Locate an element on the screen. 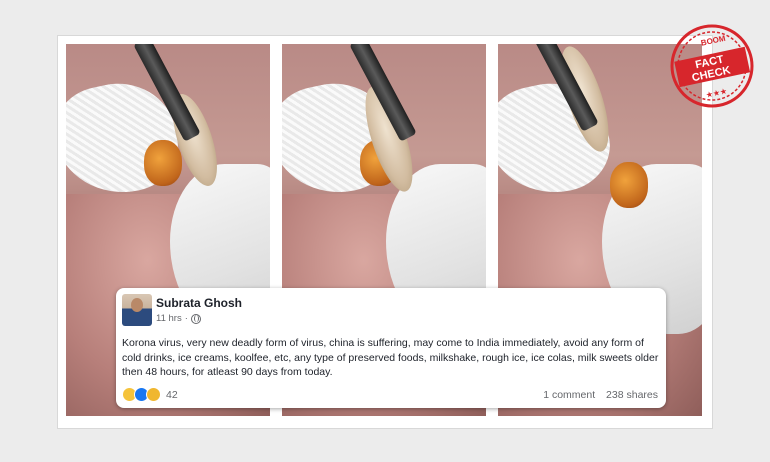 The image size is (770, 462). engagement-summary: 1 comment 238 shares is located at coordinates (600, 395).